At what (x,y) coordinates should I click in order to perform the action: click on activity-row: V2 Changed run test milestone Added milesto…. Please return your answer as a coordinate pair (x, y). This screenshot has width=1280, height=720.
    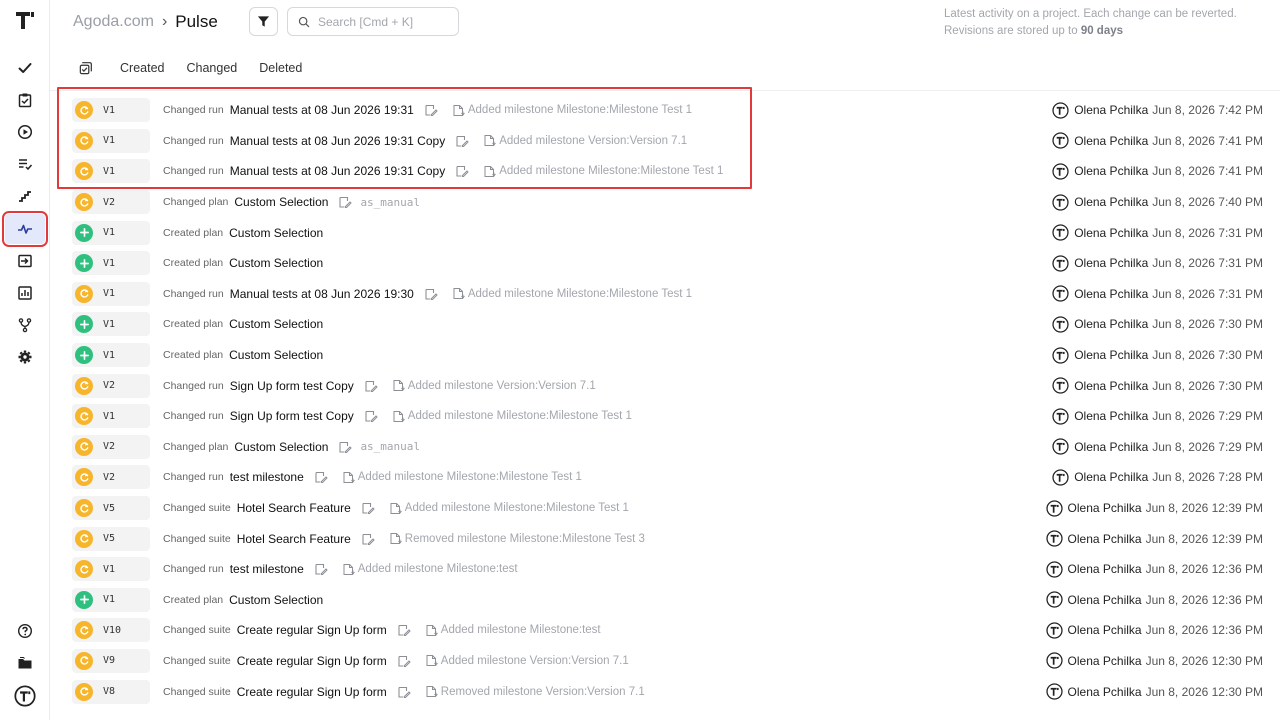
    Looking at the image, I should click on (672, 477).